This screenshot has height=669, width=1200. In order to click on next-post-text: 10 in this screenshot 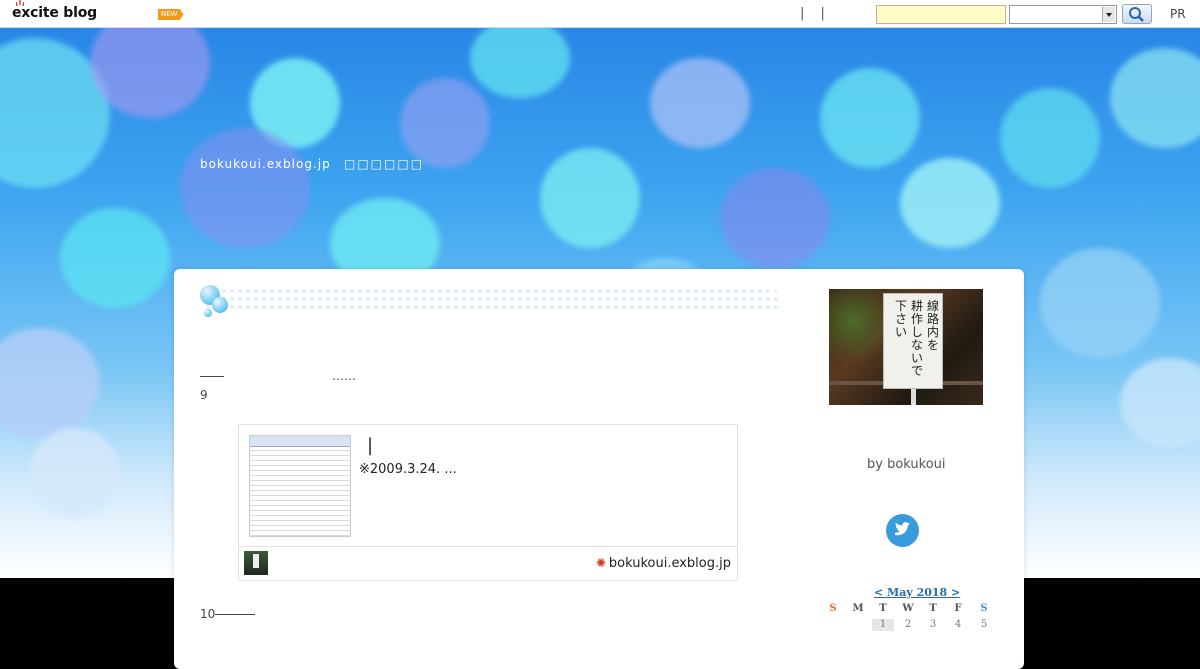, I will do `click(228, 614)`.